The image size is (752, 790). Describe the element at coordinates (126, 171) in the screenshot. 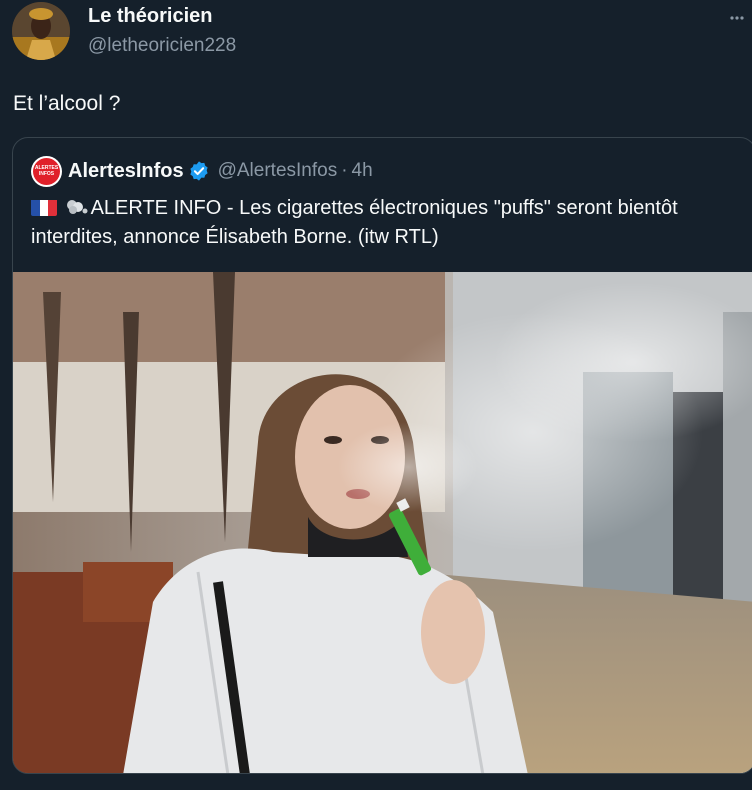

I see `quoted-author-name: AlertesInfos` at that location.